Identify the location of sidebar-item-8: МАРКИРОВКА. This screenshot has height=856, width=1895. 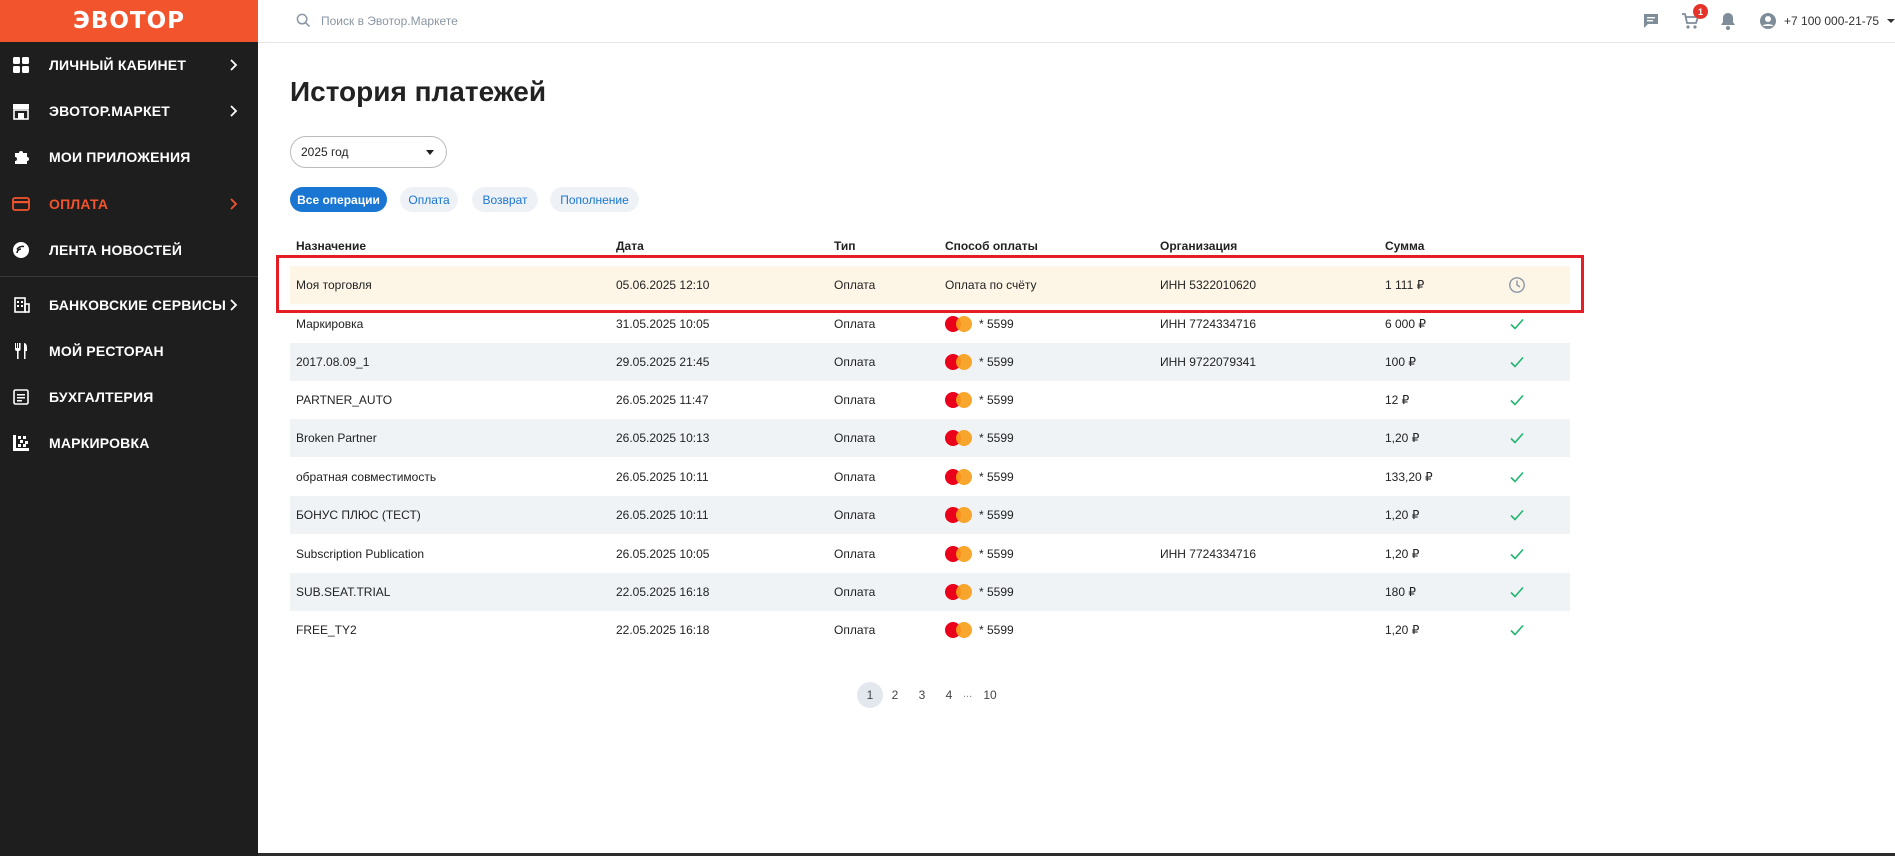
(129, 443).